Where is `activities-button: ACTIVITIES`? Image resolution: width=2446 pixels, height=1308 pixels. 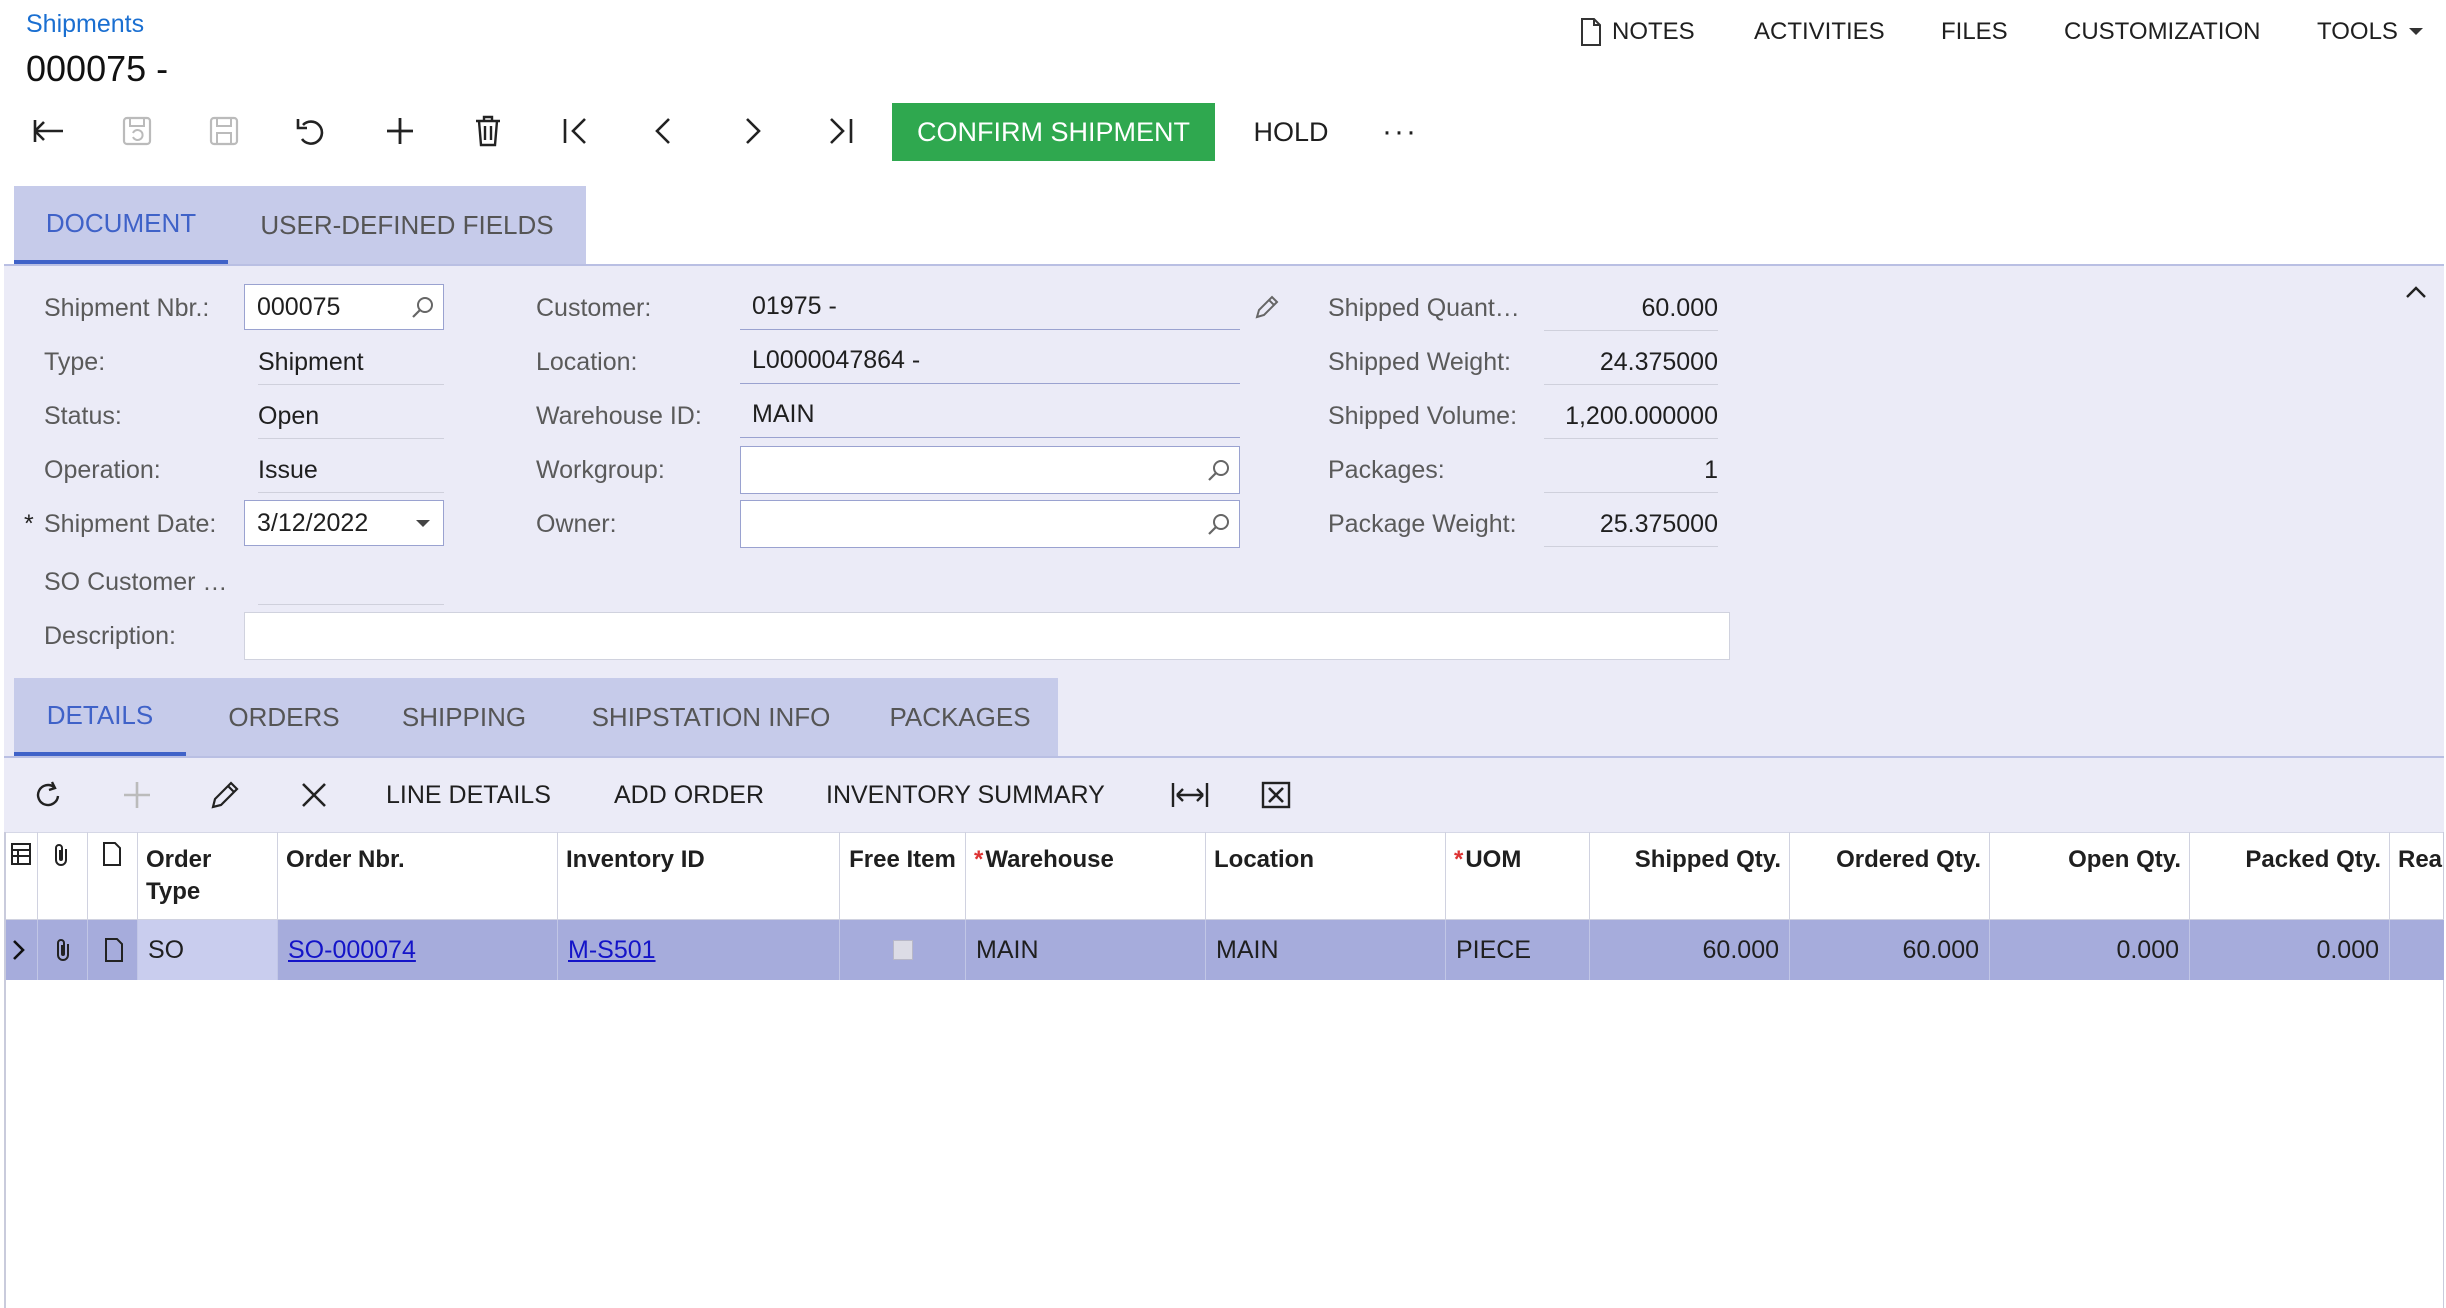 activities-button: ACTIVITIES is located at coordinates (1819, 32).